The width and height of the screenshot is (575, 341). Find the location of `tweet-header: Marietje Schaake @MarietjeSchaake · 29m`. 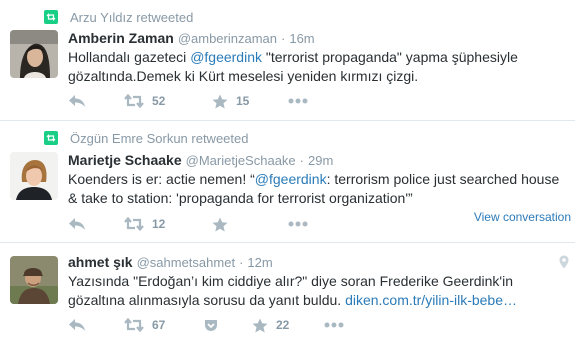

tweet-header: Marietje Schaake @MarietjeSchaake · 29m is located at coordinates (319, 161).